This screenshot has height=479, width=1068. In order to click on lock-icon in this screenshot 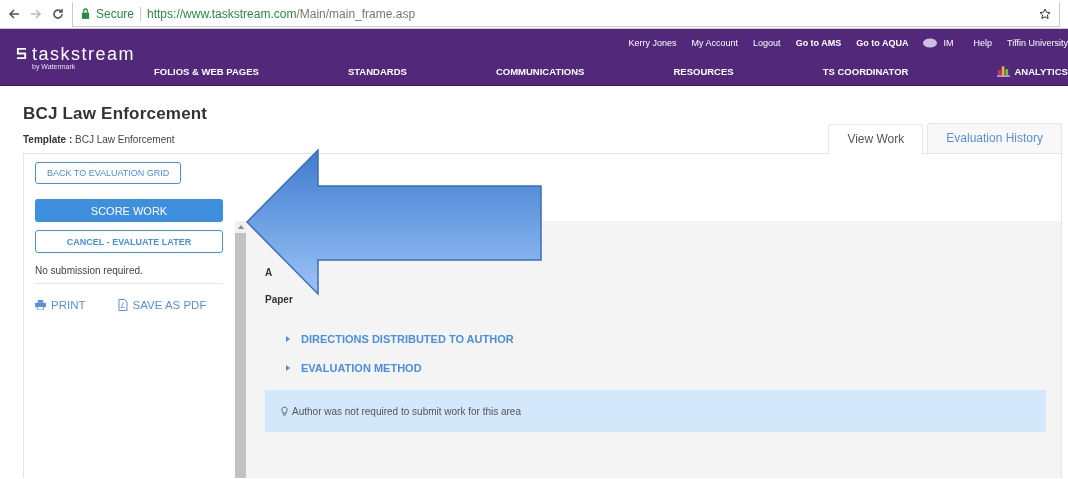, I will do `click(85, 13)`.